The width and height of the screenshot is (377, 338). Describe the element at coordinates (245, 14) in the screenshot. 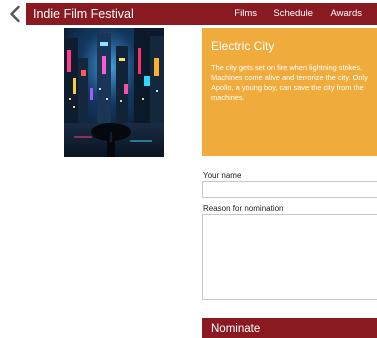

I see `nav-films: Films` at that location.